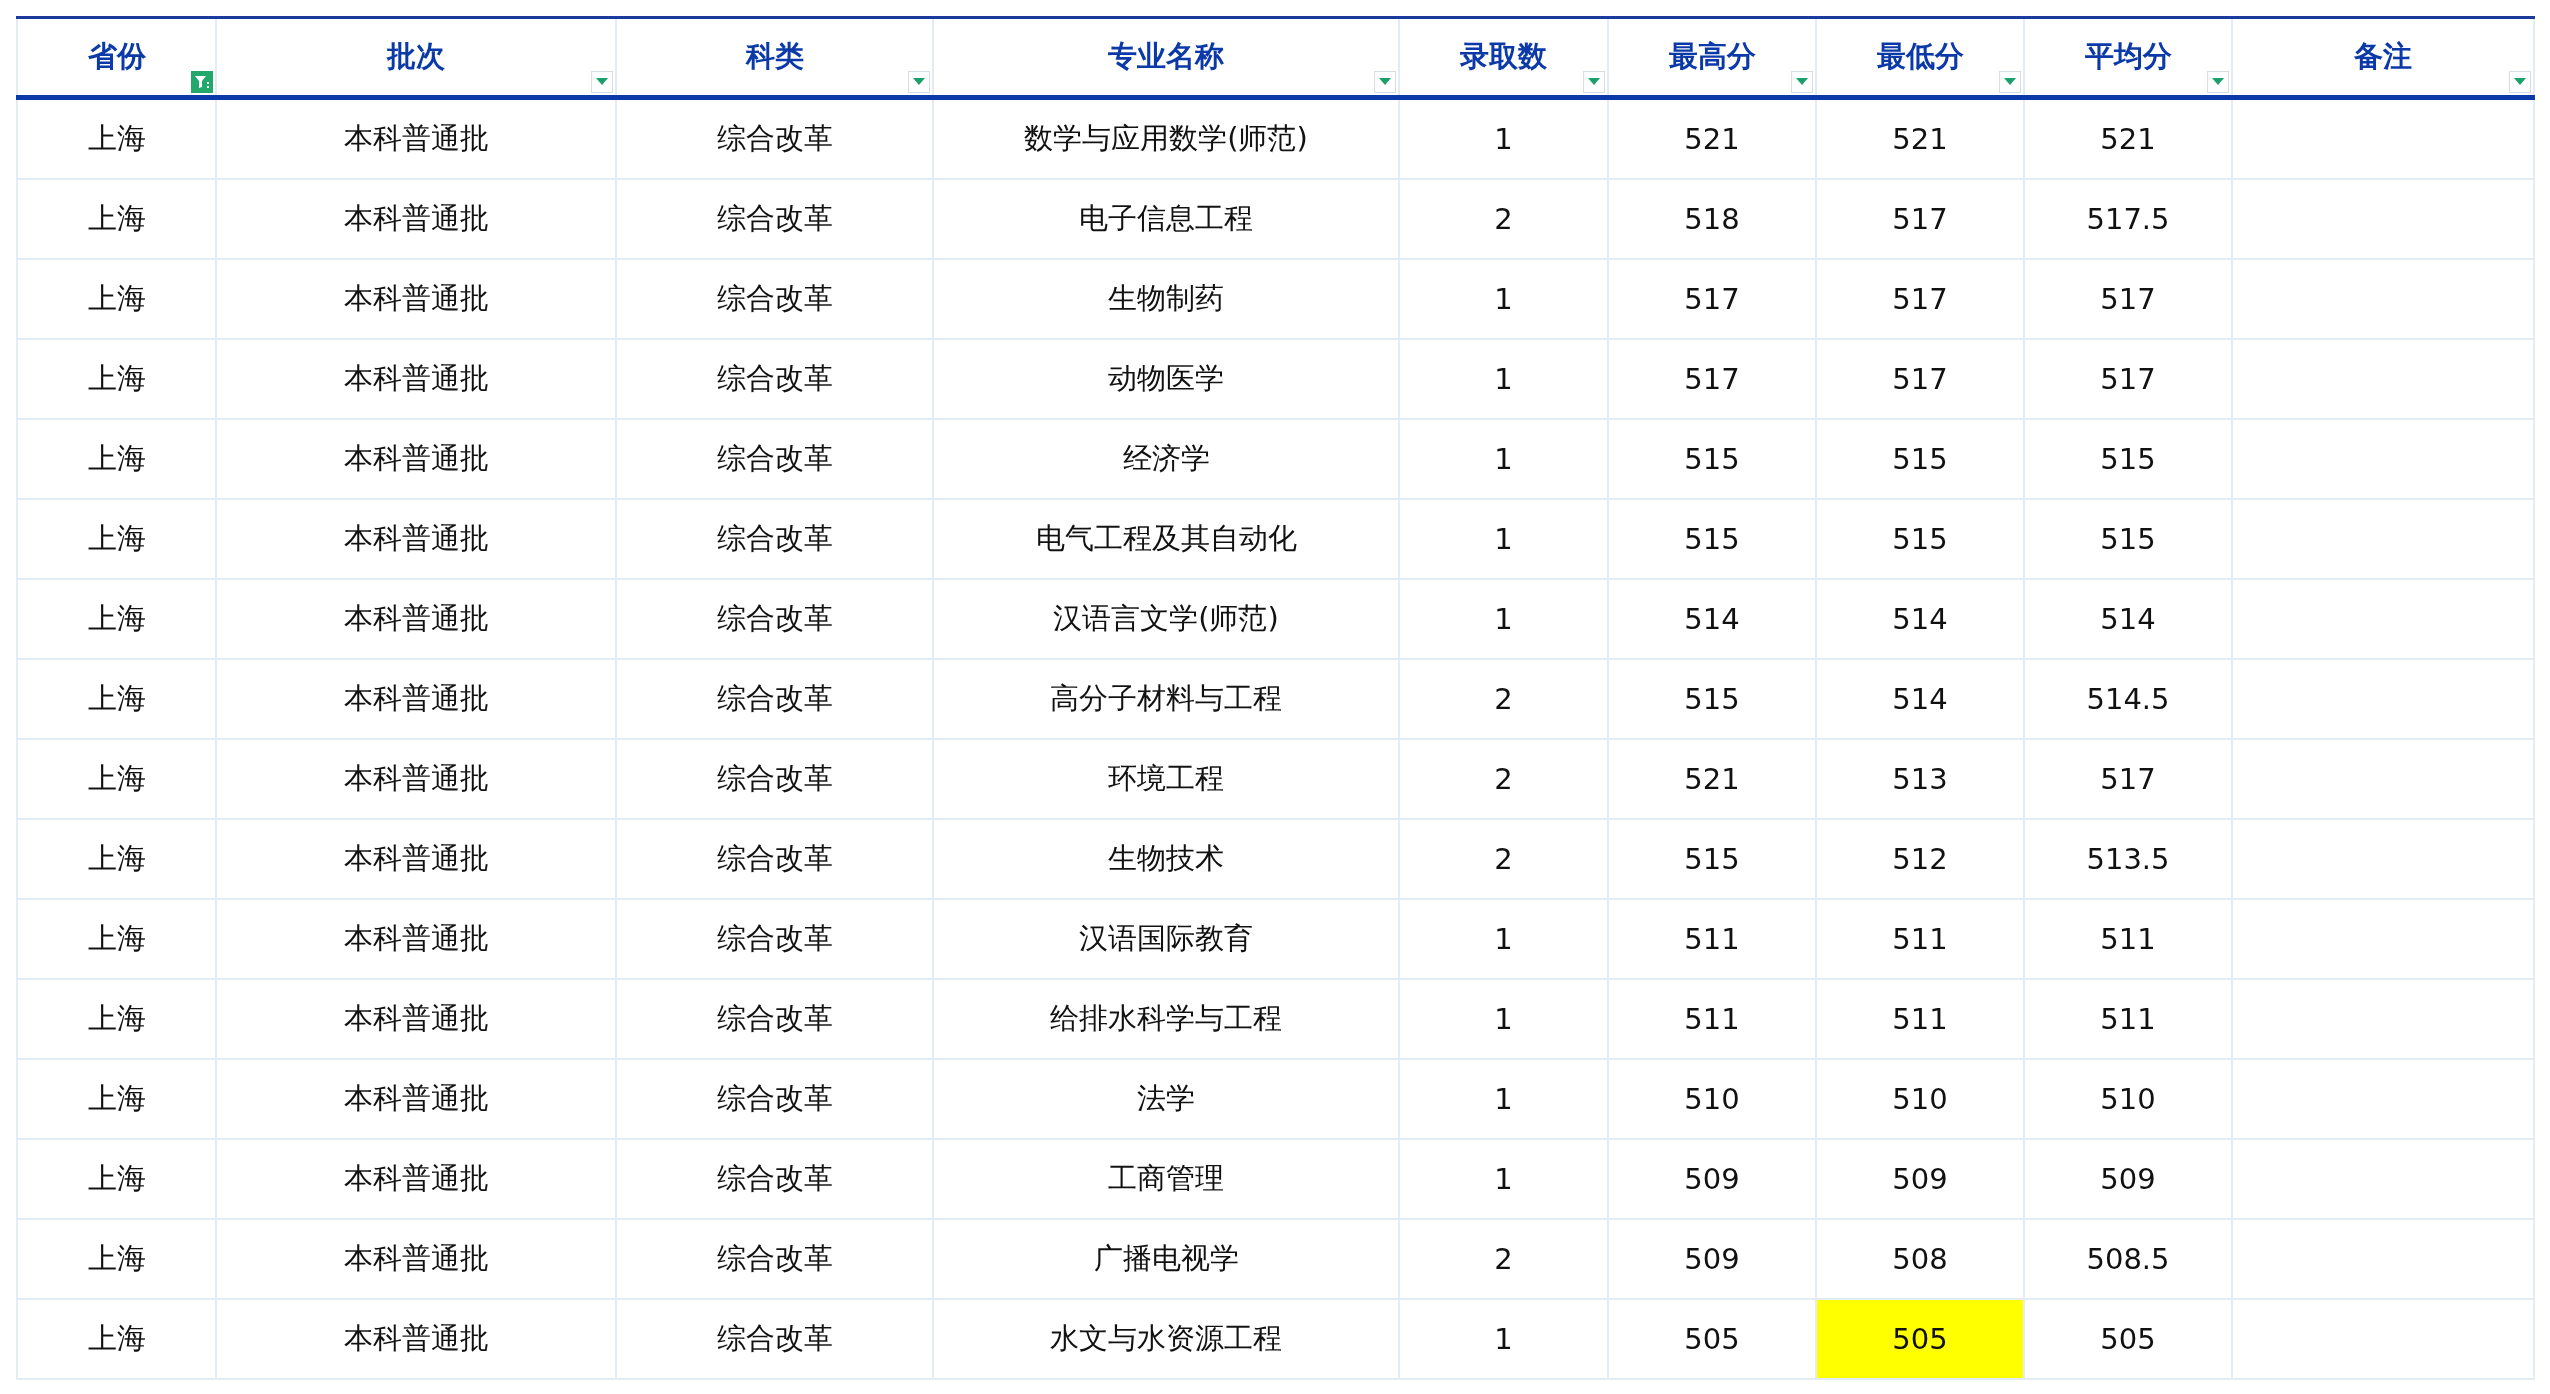  I want to click on highlighted-cell: 505, so click(1920, 1339).